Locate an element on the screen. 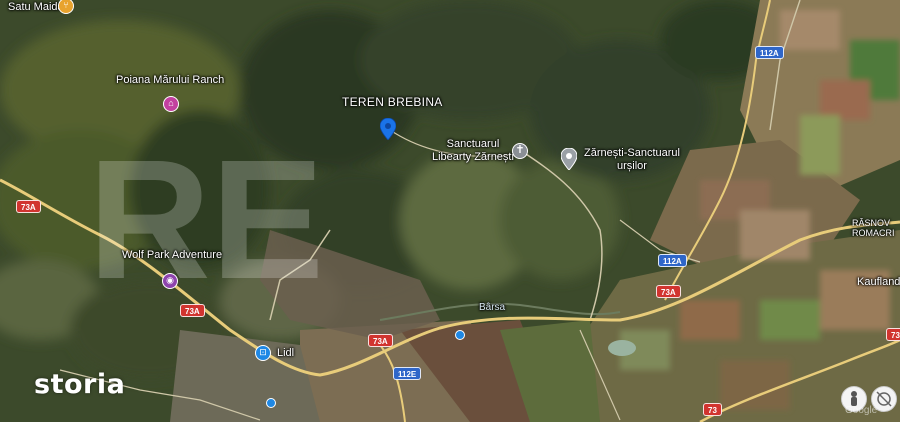 Image resolution: width=900 pixels, height=422 pixels. watermark-text: RE is located at coordinates (206, 218).